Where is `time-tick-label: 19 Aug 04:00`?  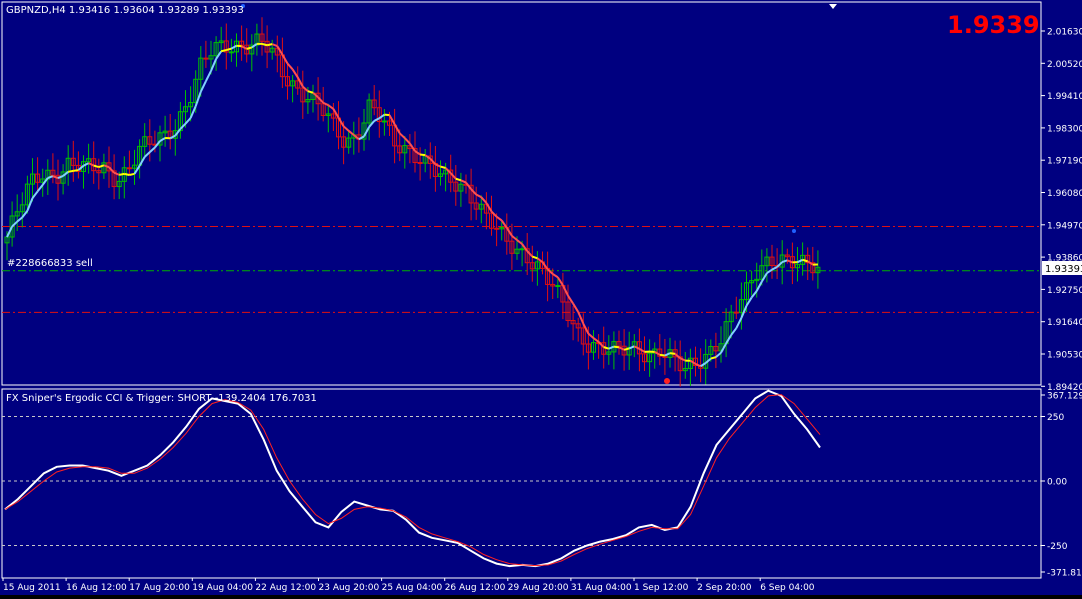 time-tick-label: 19 Aug 04:00 is located at coordinates (222, 588).